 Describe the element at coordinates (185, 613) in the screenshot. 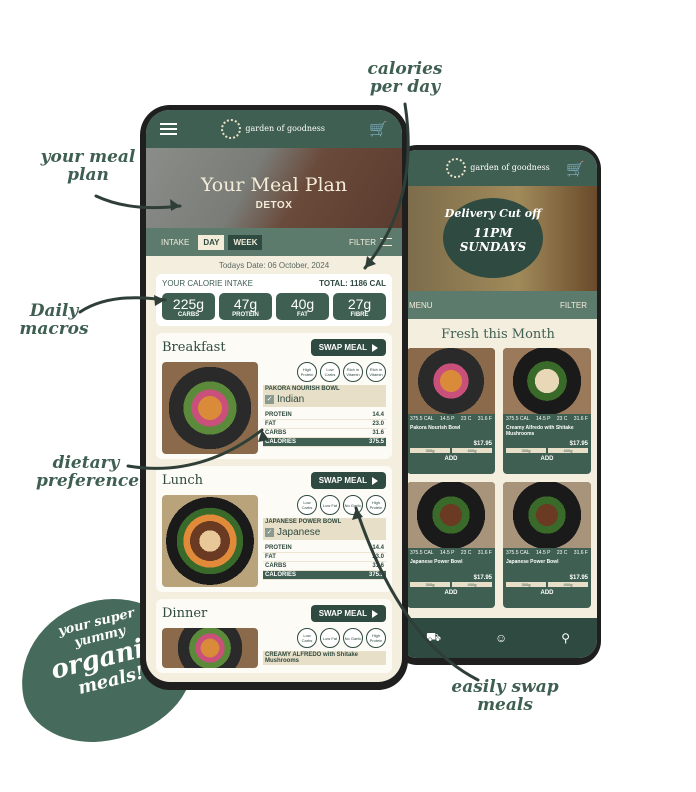

I see `meal-title: Dinner` at that location.